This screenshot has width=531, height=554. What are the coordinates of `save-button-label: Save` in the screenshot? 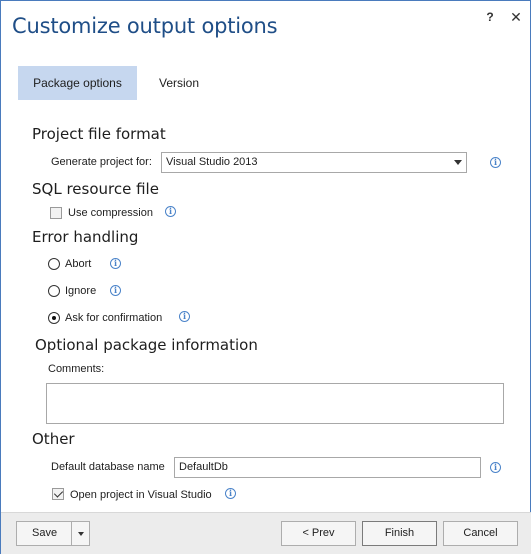 It's located at (45, 533).